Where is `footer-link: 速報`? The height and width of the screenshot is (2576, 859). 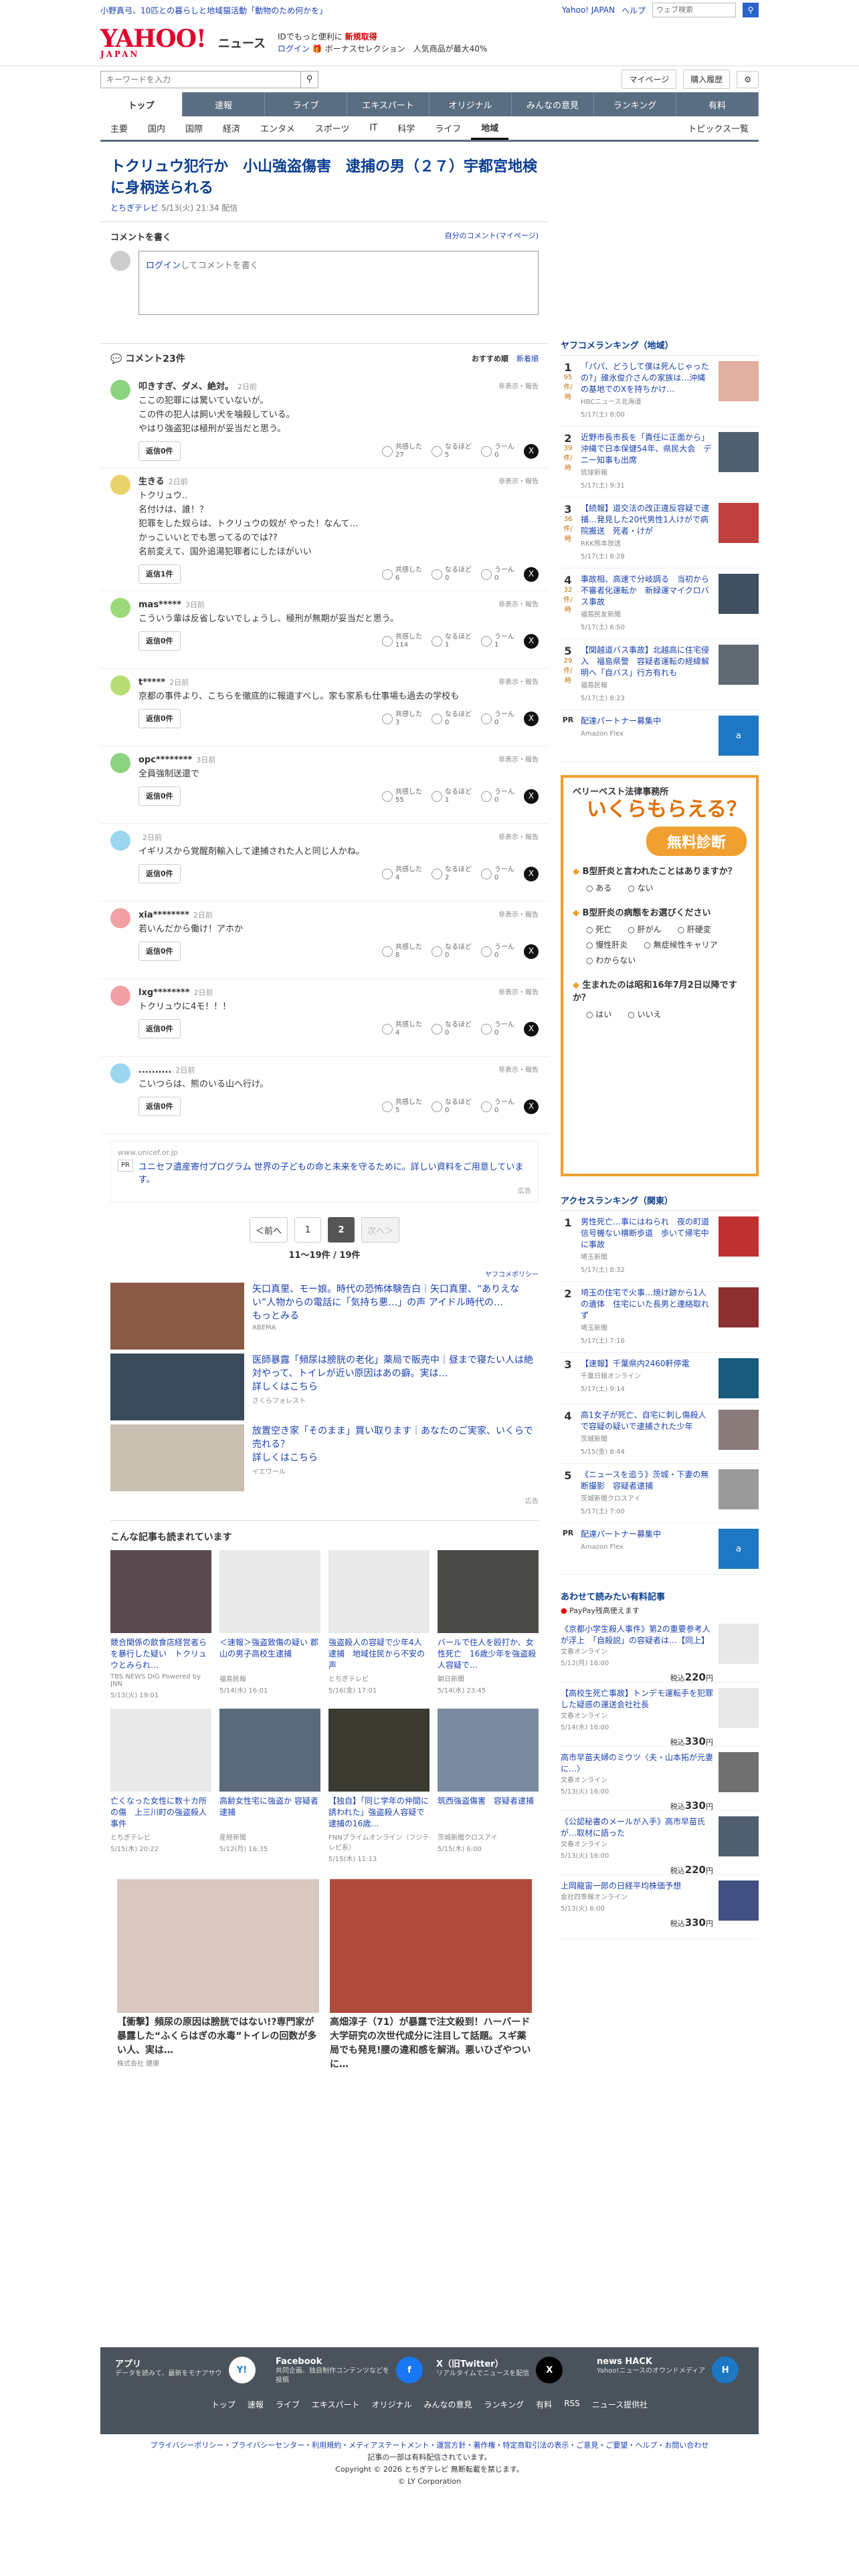 footer-link: 速報 is located at coordinates (256, 2404).